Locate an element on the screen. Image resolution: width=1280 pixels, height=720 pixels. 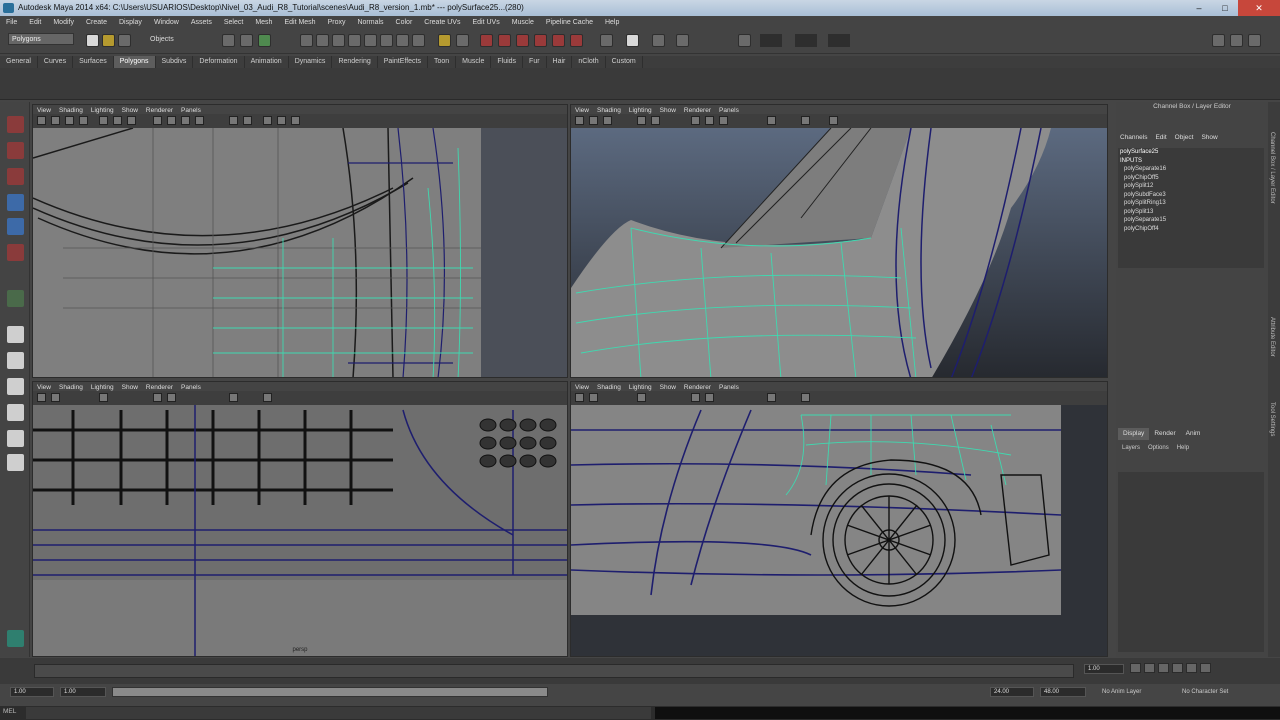
shelf-tab-polygons: Polygons is located at coordinates (134, 62).